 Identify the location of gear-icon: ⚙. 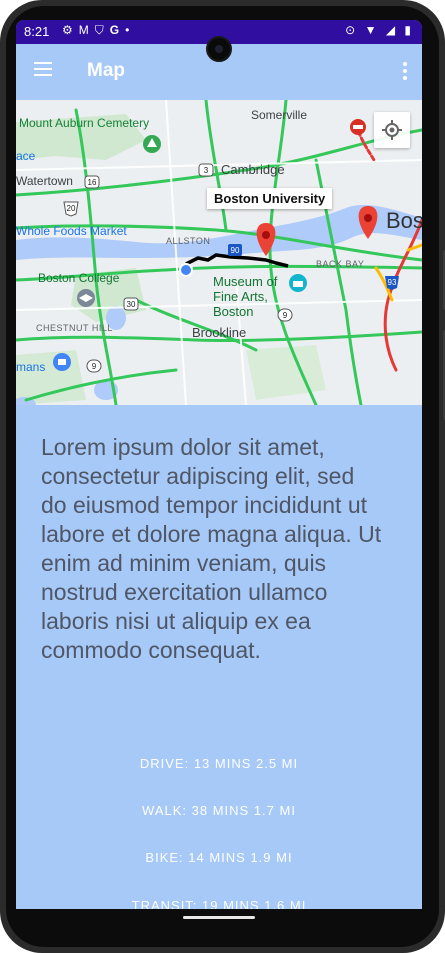
(70, 30).